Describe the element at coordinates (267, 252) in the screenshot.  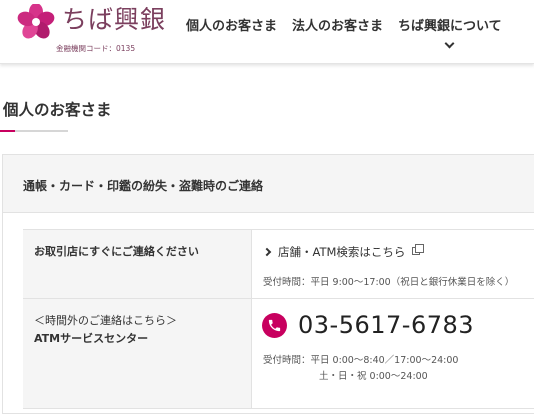
I see `chevron-right-icon` at that location.